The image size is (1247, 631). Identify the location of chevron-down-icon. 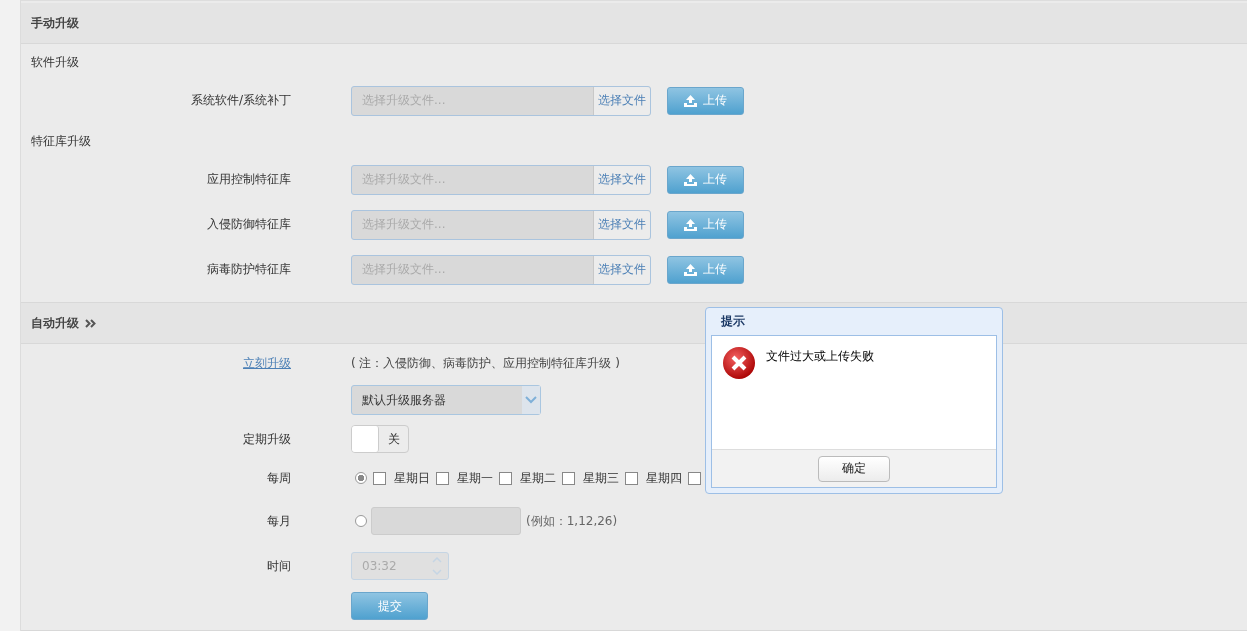
(531, 400).